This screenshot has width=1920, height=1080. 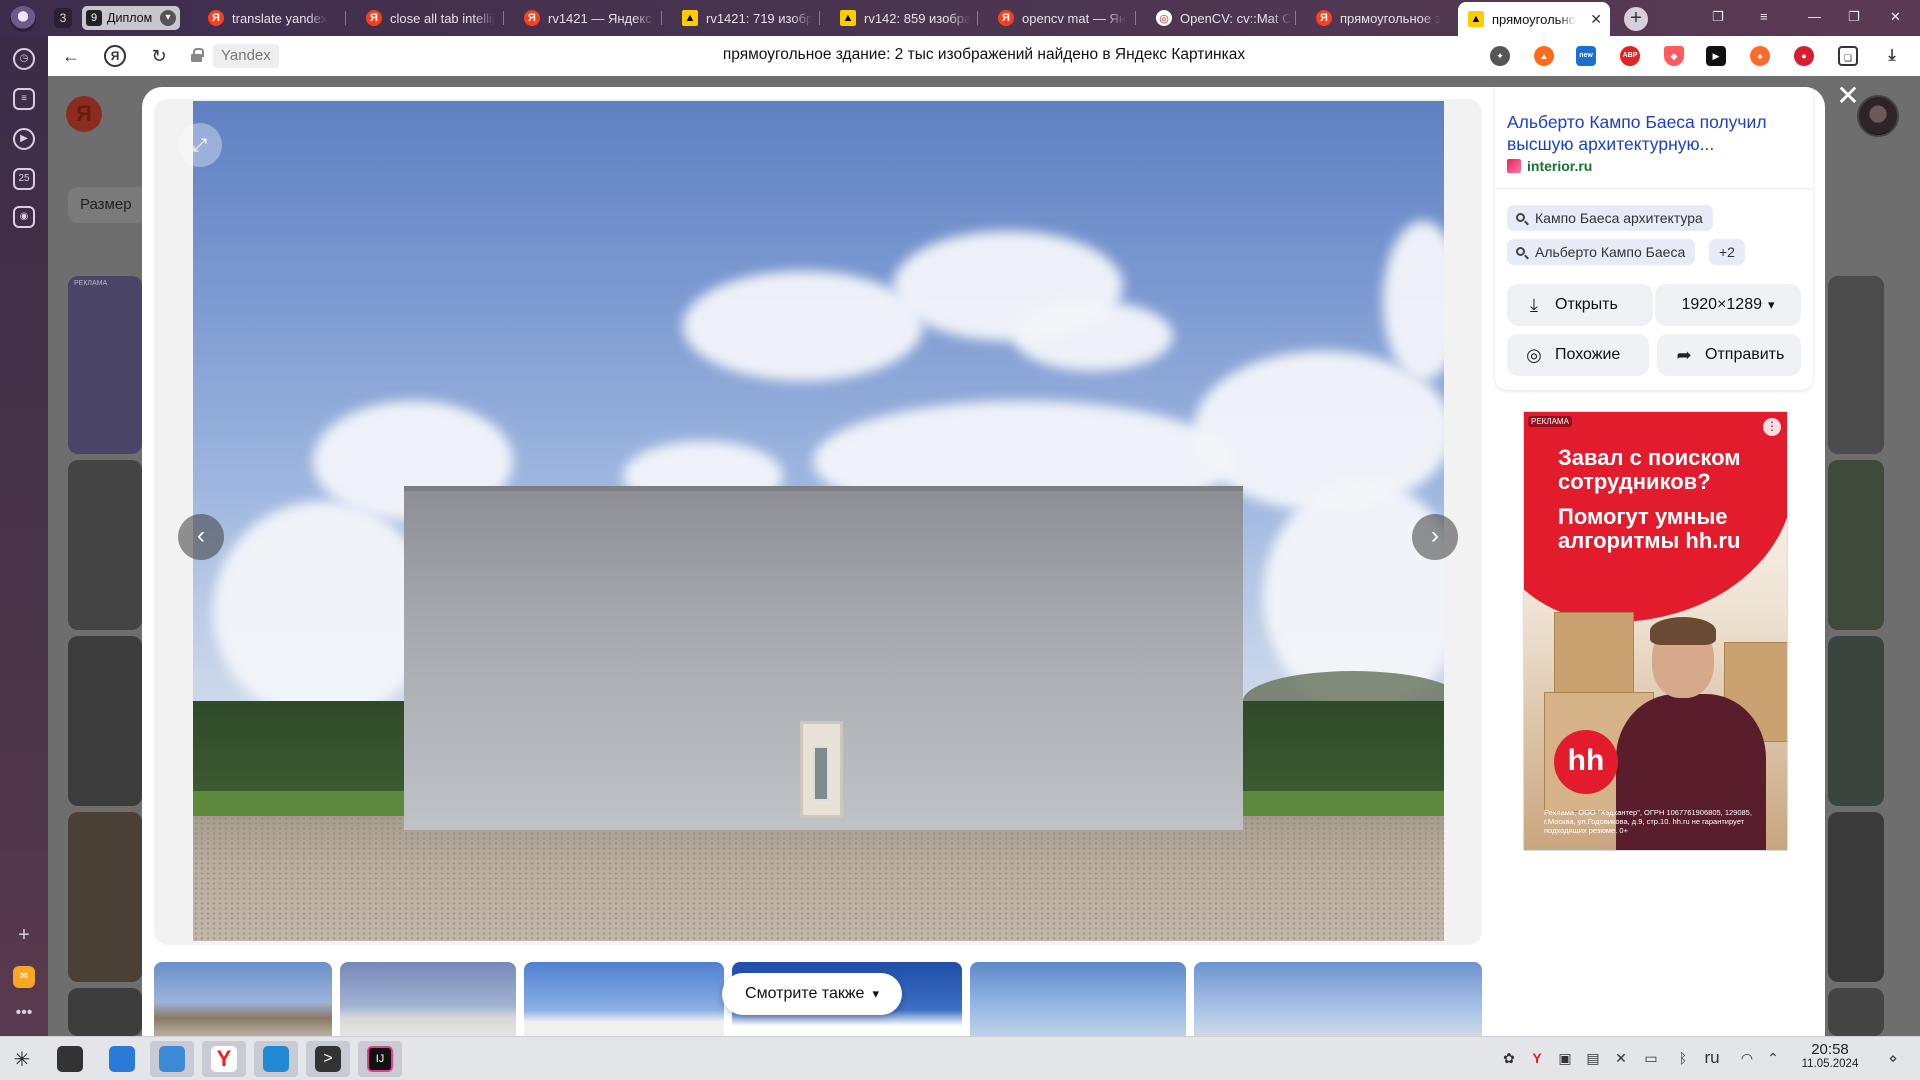 I want to click on yandex-browser-app-icon: Y, so click(x=224, y=1059).